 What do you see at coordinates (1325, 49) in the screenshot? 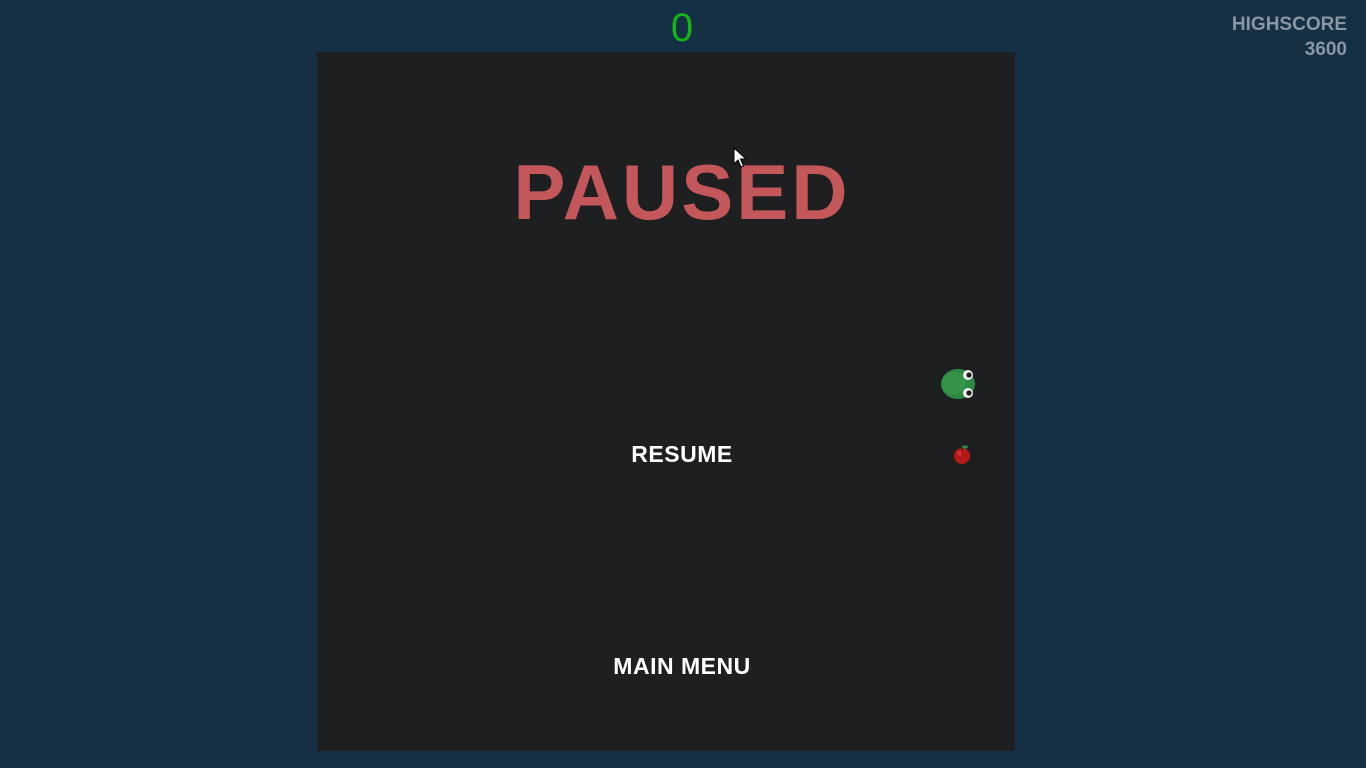
I see `highscore-value: 3600` at bounding box center [1325, 49].